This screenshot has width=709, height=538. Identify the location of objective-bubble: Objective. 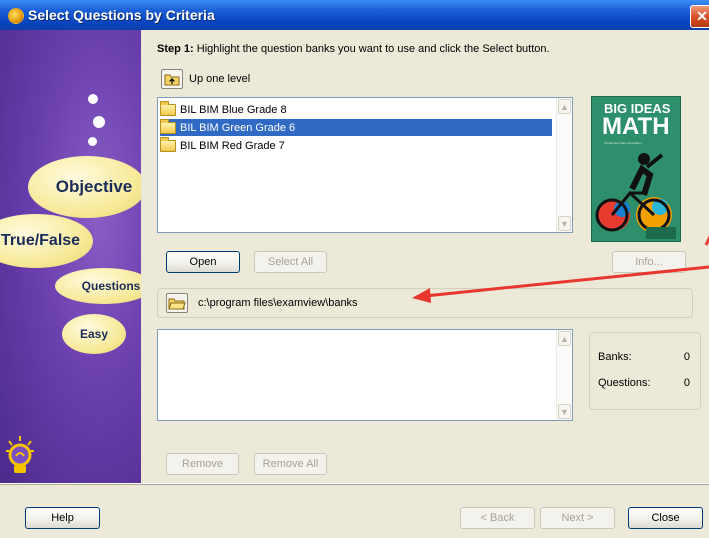
(84, 187).